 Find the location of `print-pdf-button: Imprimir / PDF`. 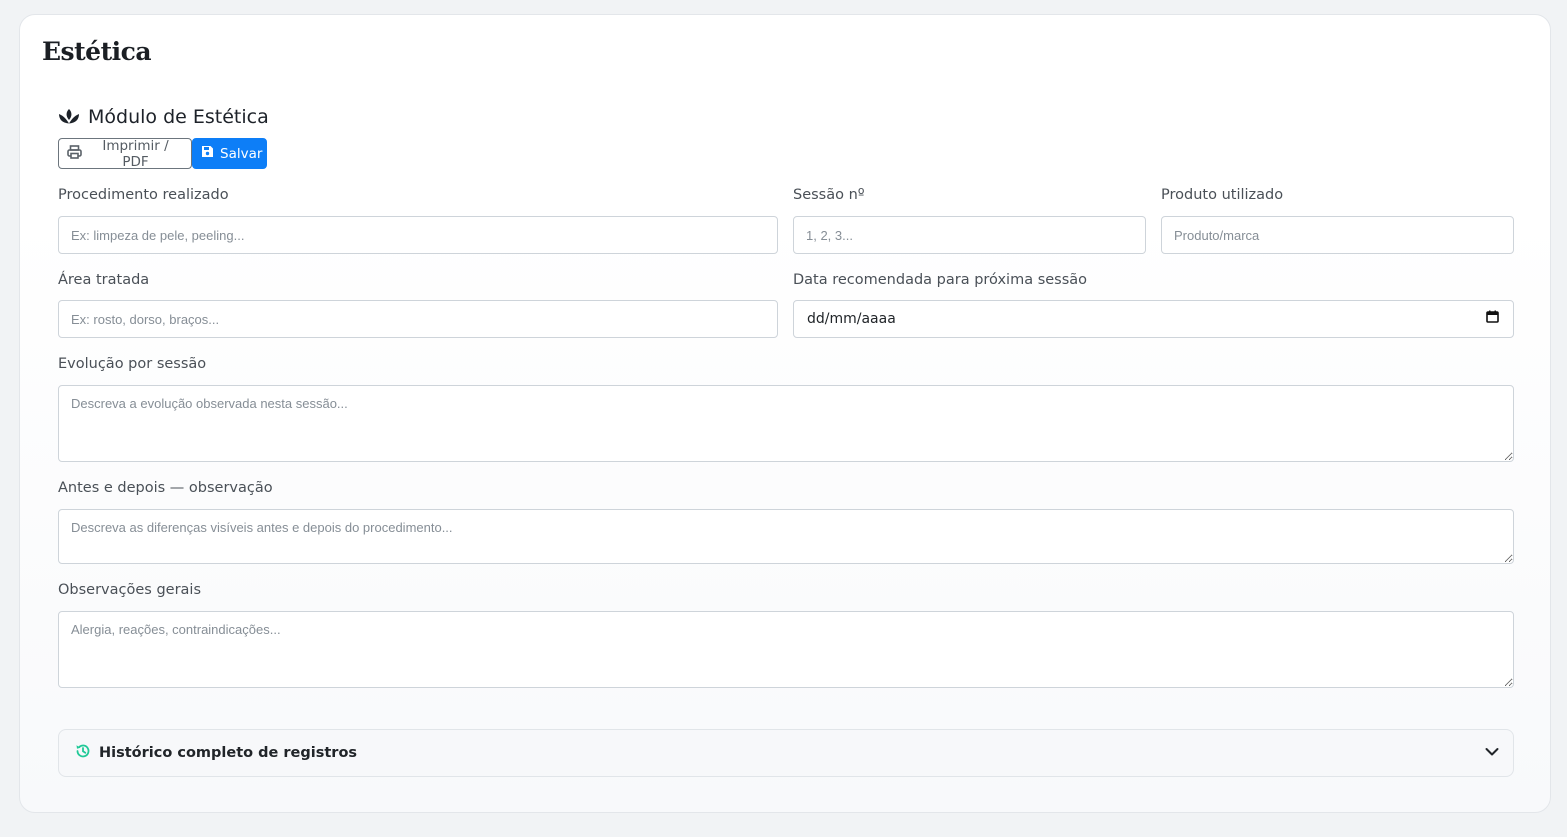

print-pdf-button: Imprimir / PDF is located at coordinates (125, 153).